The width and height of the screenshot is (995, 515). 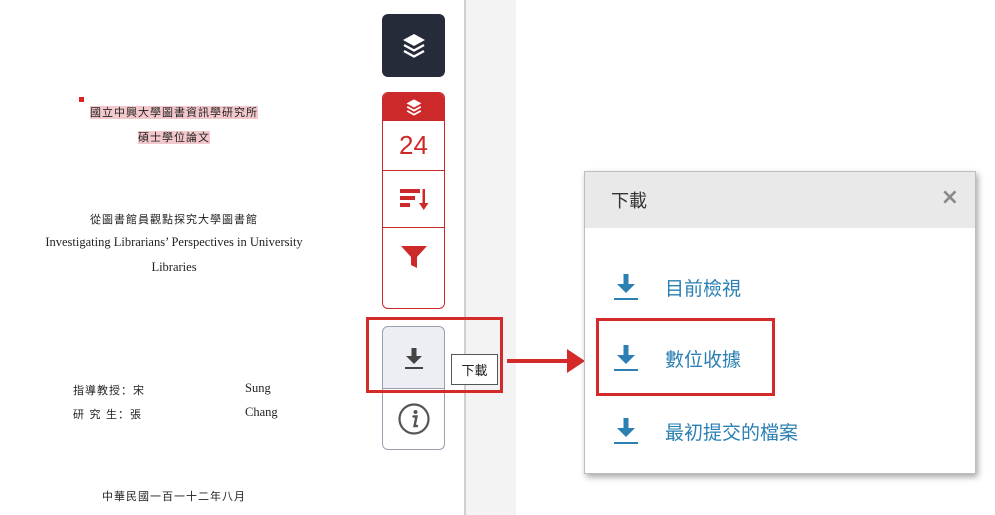 I want to click on student-name: Chang, so click(x=261, y=412).